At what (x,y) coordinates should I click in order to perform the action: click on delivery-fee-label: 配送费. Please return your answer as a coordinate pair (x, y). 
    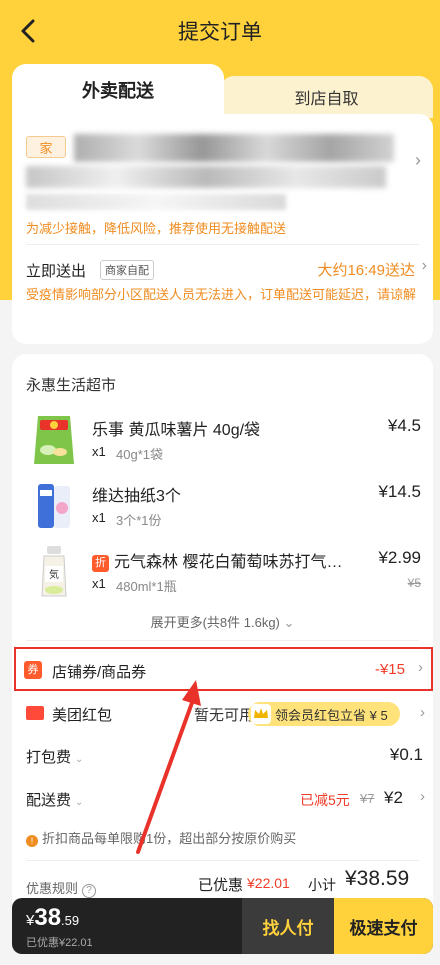
    Looking at the image, I should click on (49, 800).